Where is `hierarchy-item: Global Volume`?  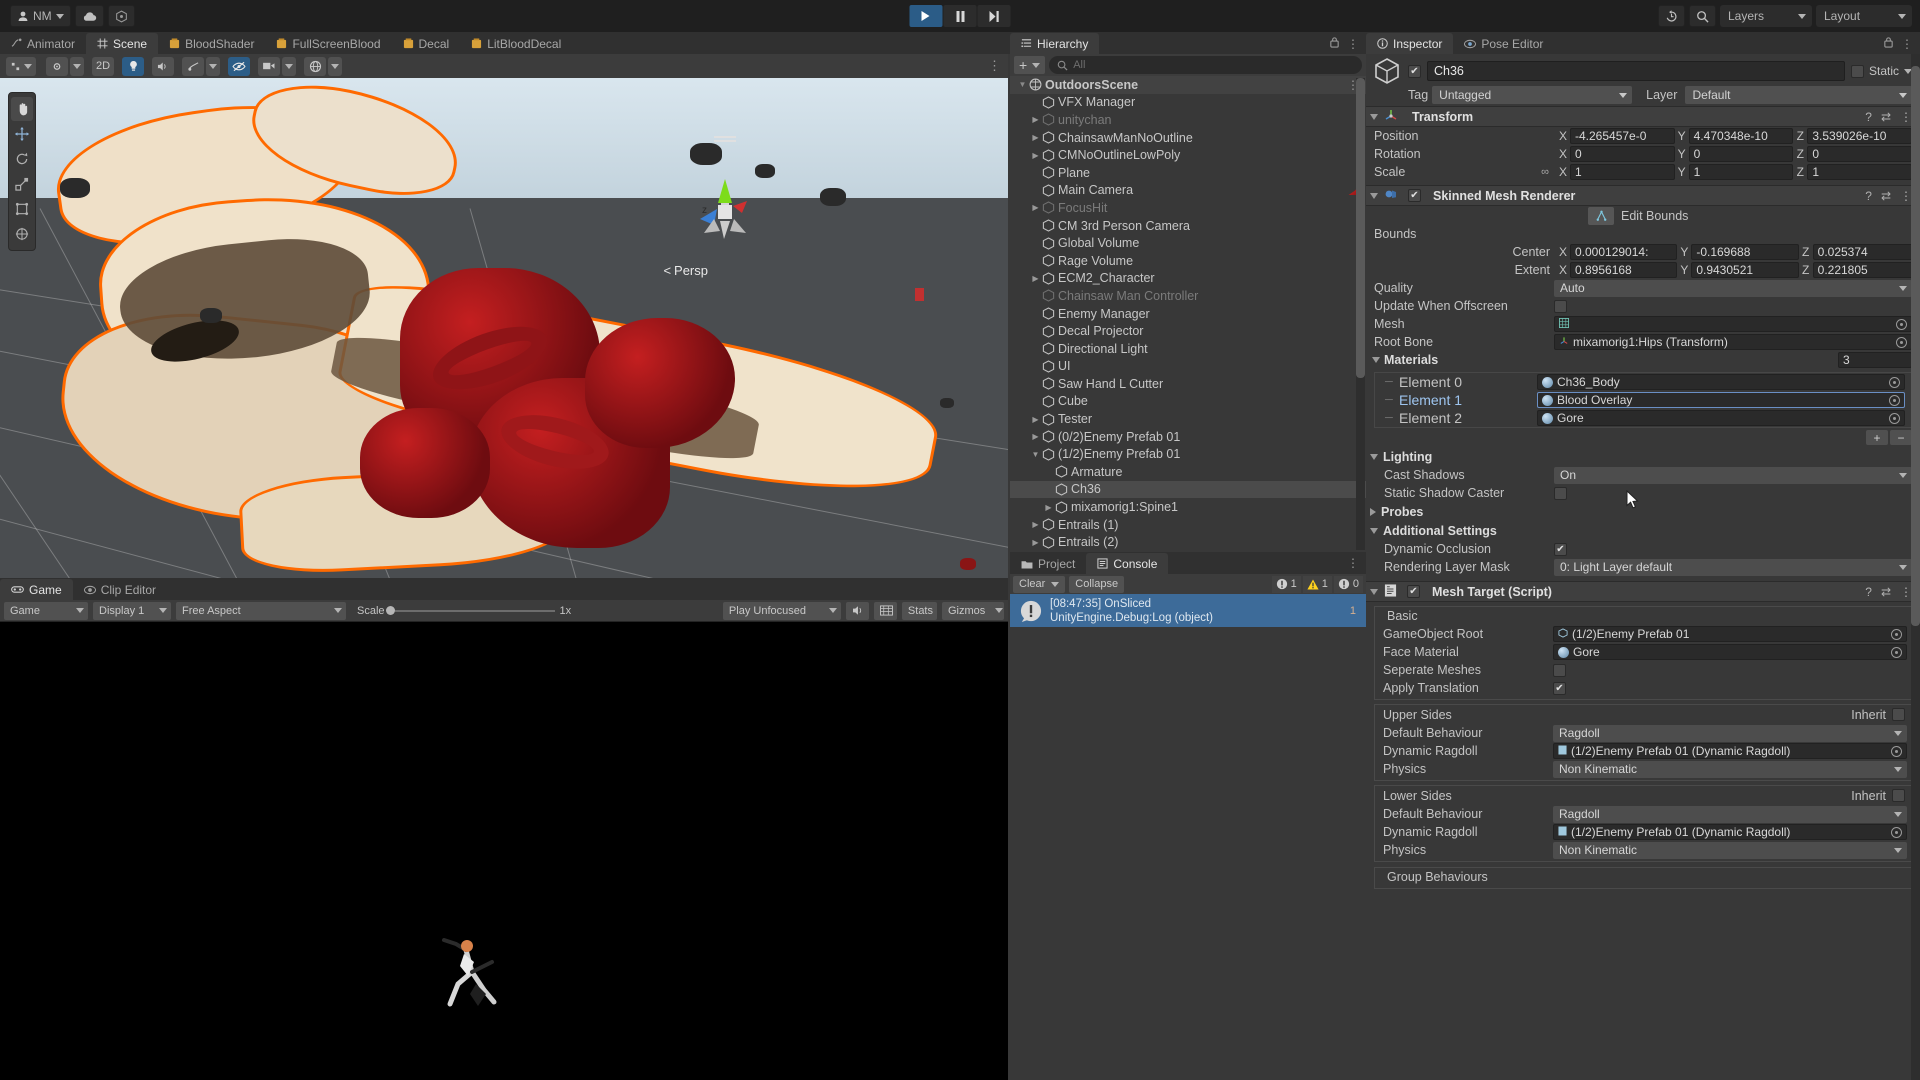
hierarchy-item: Global Volume is located at coordinates (1188, 243).